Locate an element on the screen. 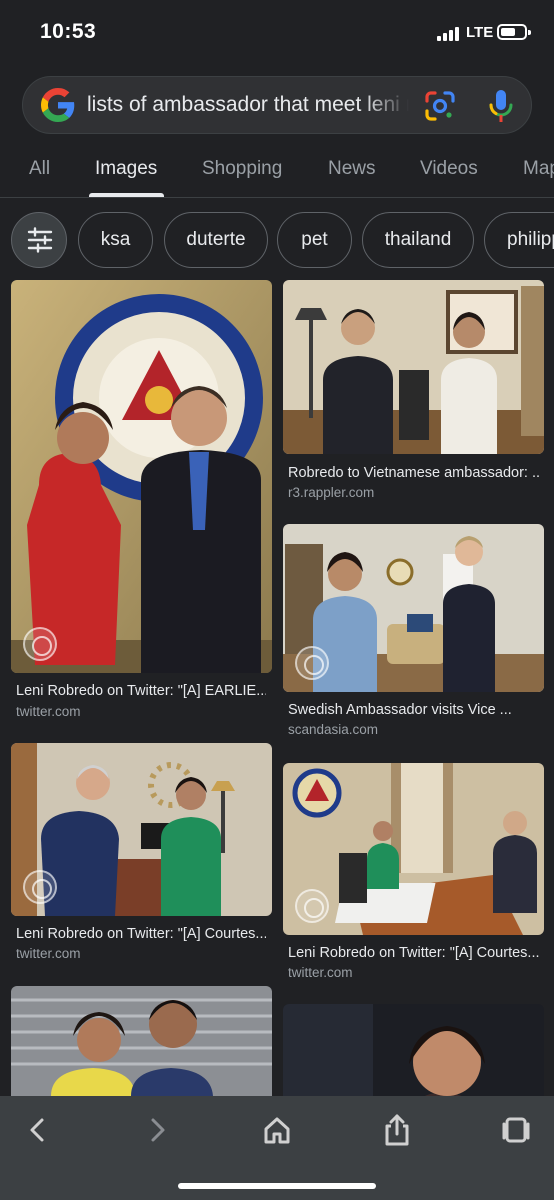 The image size is (554, 1200). chip-duterte: duterte is located at coordinates (216, 240).